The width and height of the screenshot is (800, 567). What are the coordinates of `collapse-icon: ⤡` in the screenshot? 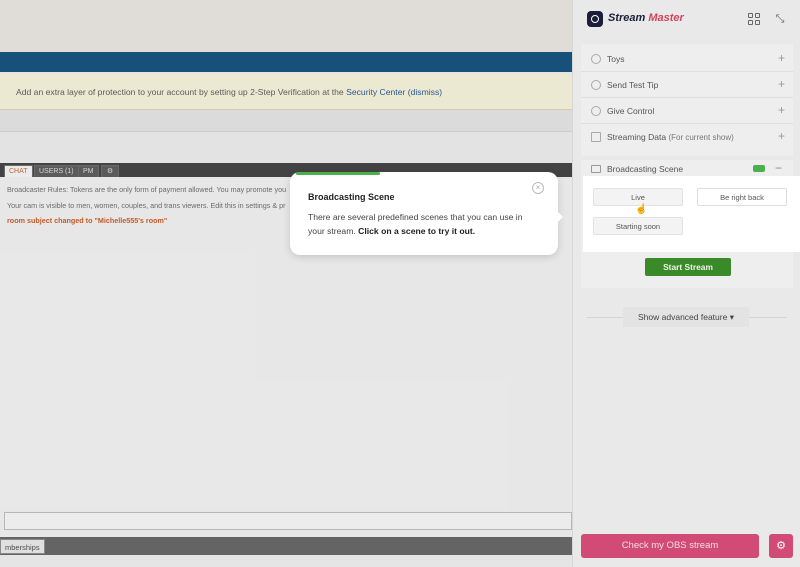 It's located at (780, 19).